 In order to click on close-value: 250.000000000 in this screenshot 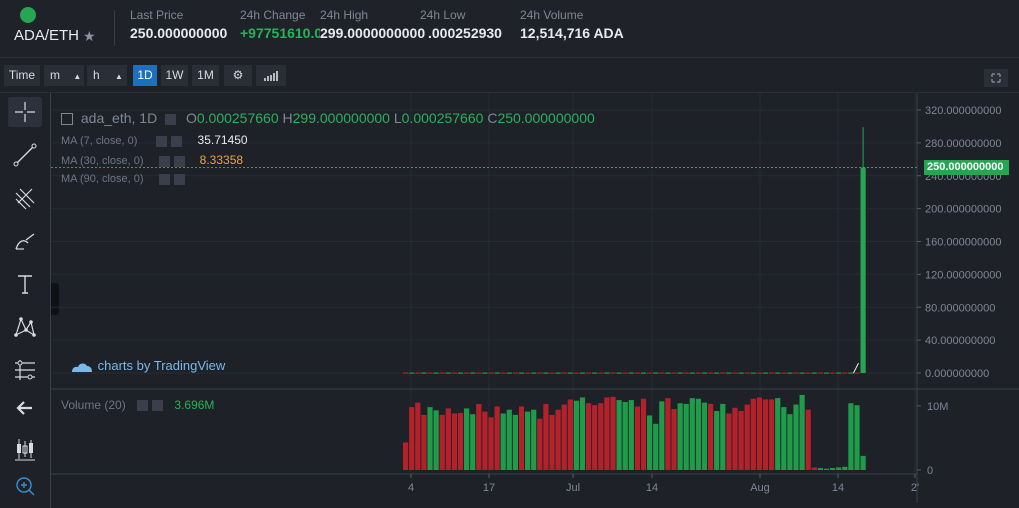, I will do `click(546, 118)`.